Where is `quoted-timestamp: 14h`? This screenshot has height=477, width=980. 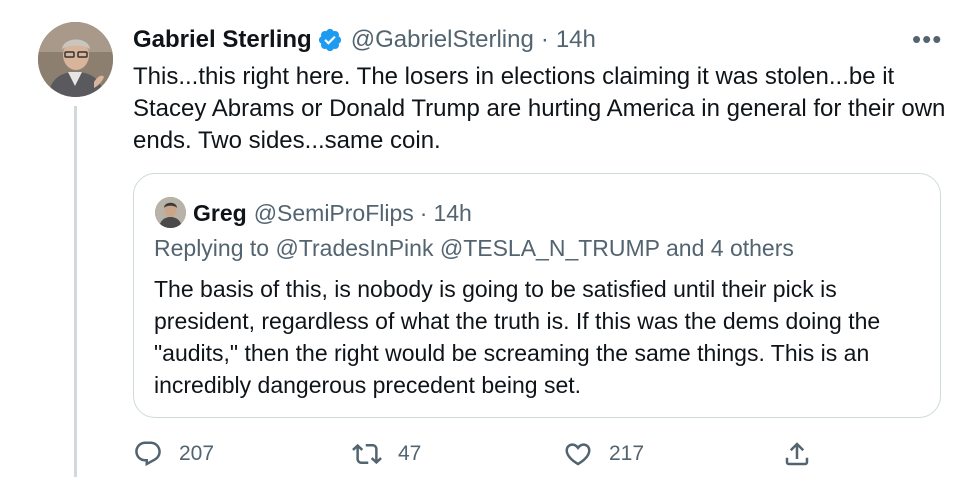
quoted-timestamp: 14h is located at coordinates (452, 213).